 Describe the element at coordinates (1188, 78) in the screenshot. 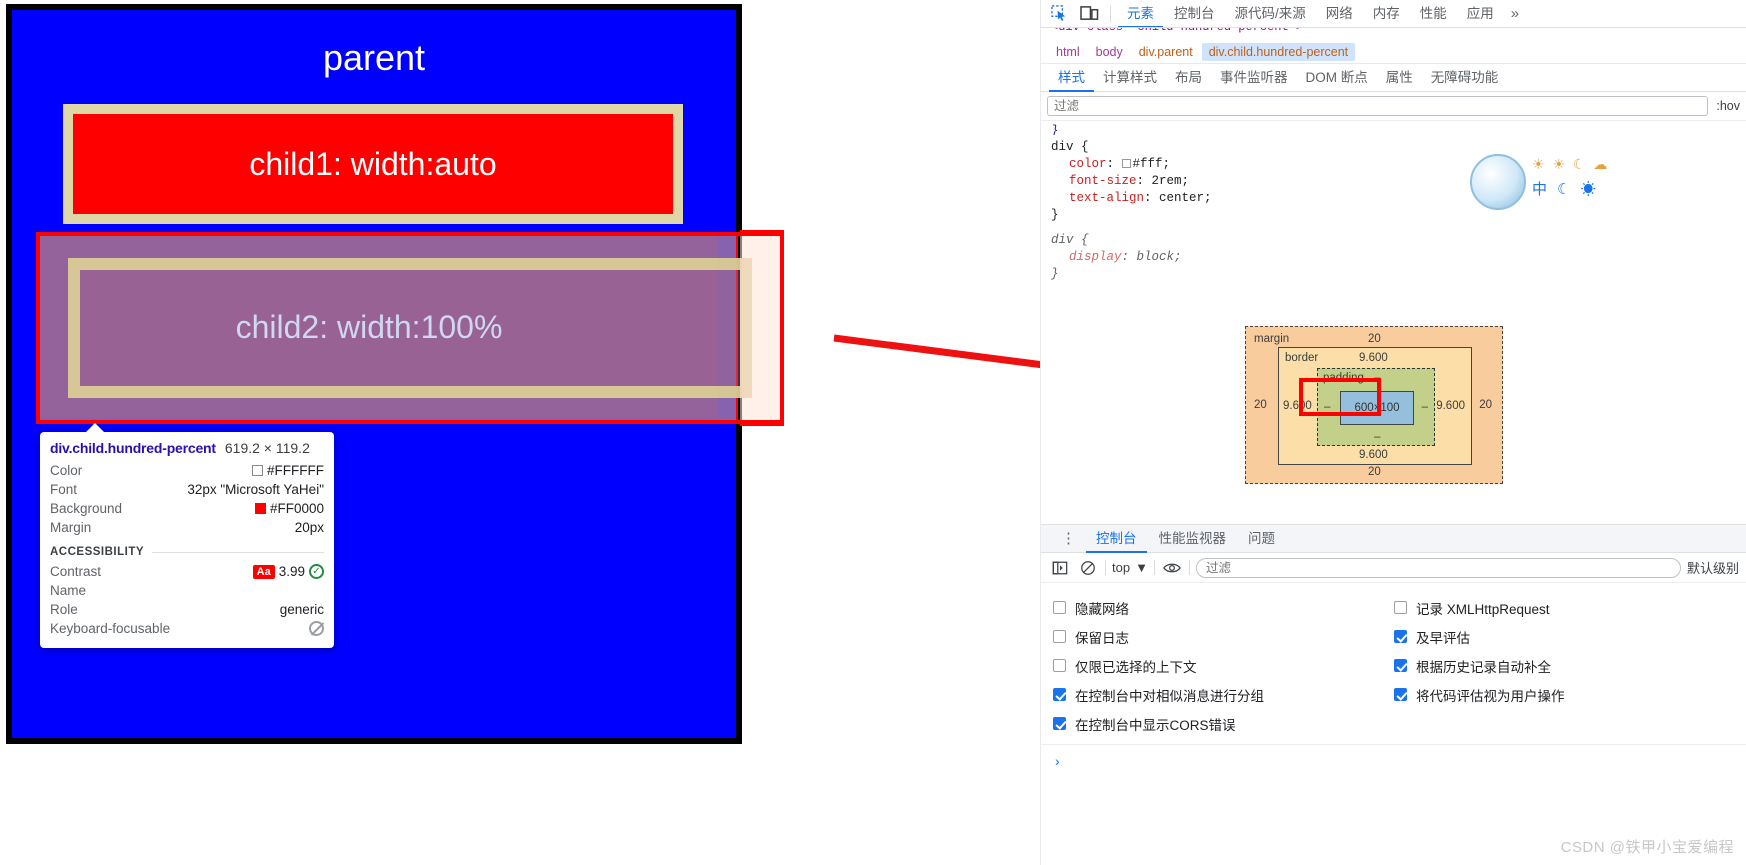

I see `subtab-layout: 布局` at that location.